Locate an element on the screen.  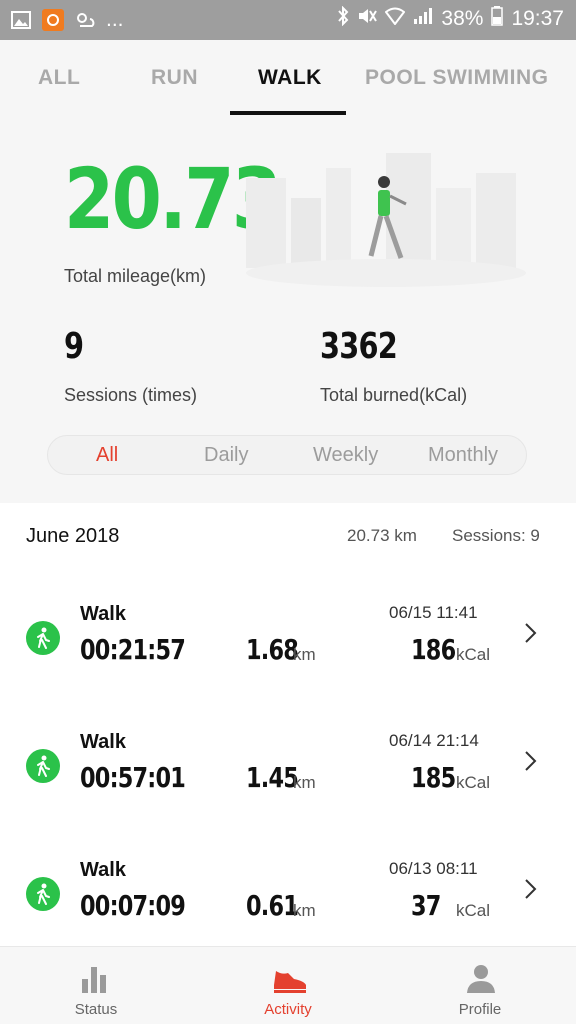
session-calories: 185 is located at coordinates (433, 777).